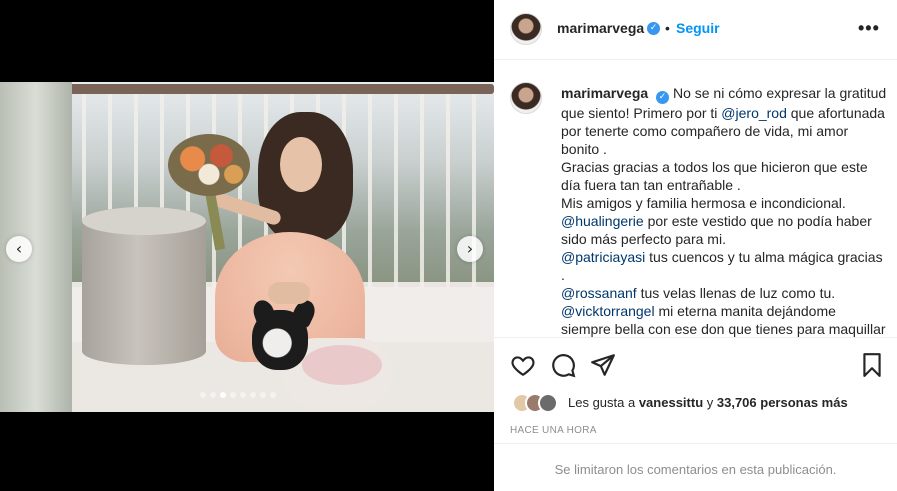 The width and height of the screenshot is (897, 491). What do you see at coordinates (869, 28) in the screenshot?
I see `more-options-icon: •••` at bounding box center [869, 28].